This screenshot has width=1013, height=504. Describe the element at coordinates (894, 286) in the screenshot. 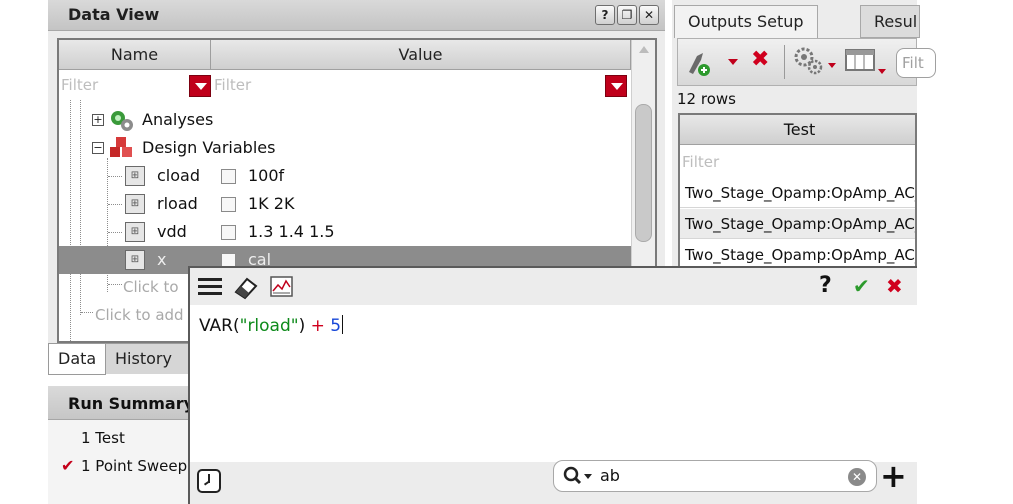

I see `cancel-close-icon: ✖` at that location.